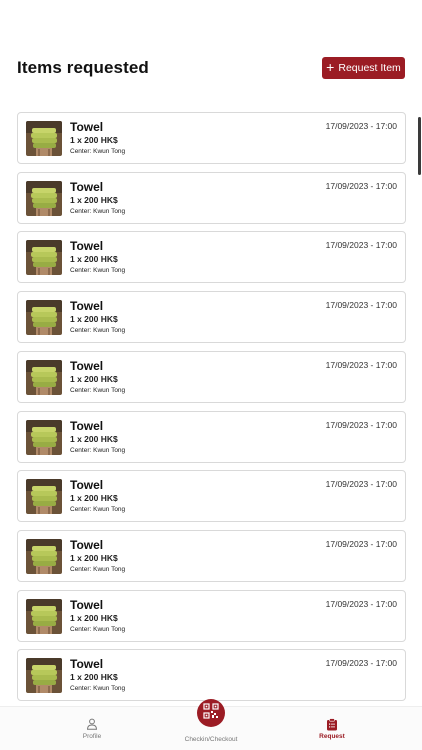  I want to click on scrollbar, so click(419, 146).